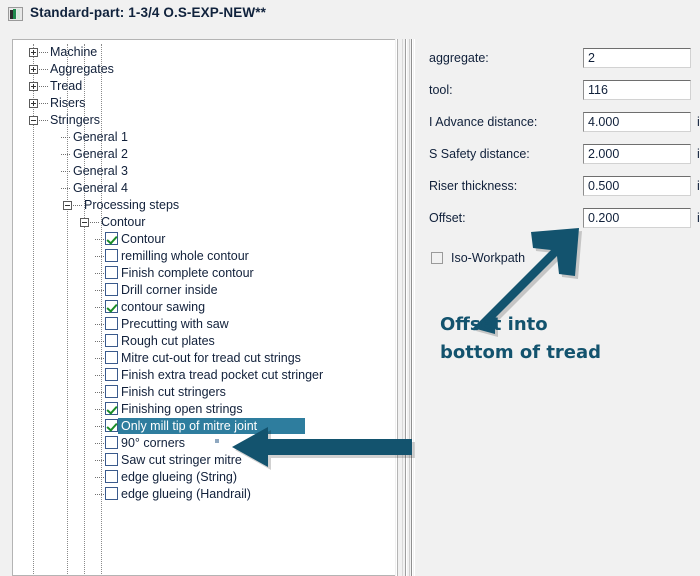 The height and width of the screenshot is (576, 700). What do you see at coordinates (557, 123) in the screenshot?
I see `property-field-row: I Advance distance:4.000in` at bounding box center [557, 123].